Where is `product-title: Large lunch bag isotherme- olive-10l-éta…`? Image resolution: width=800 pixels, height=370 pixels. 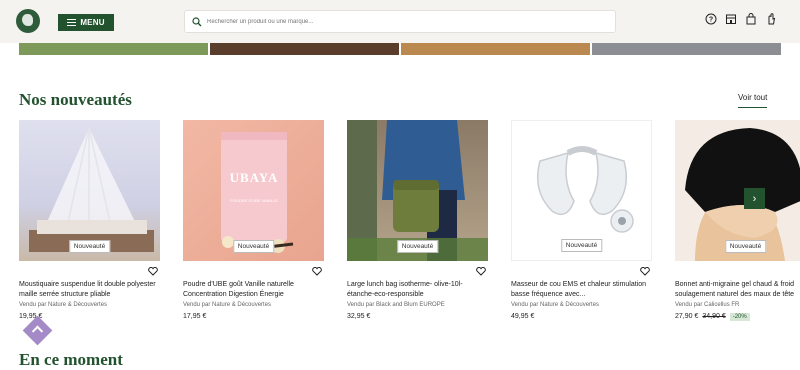
product-title: Large lunch bag isotherme- olive-10l-éta… is located at coordinates (417, 290).